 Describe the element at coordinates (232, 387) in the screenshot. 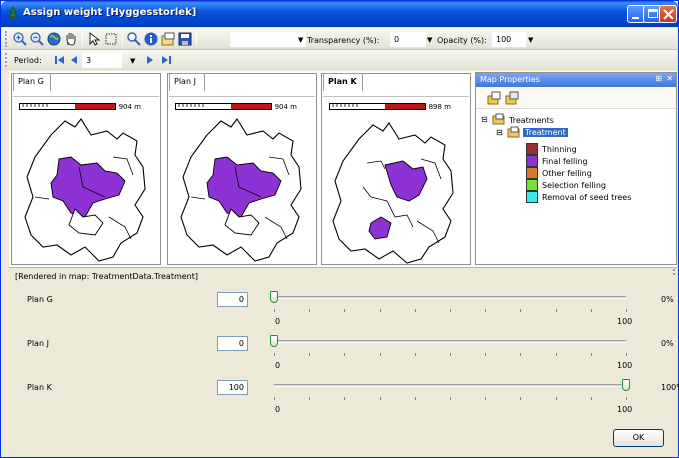

I see `weight-input: 100` at that location.